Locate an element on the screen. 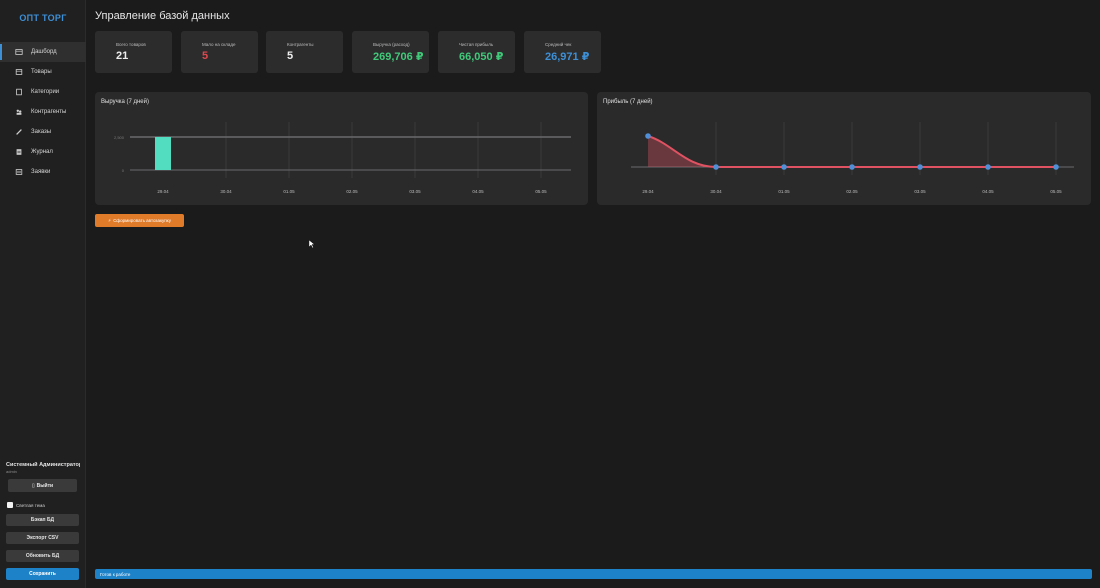 This screenshot has height=588, width=1100. stat-value: 26,971 ₽ is located at coordinates (567, 57).